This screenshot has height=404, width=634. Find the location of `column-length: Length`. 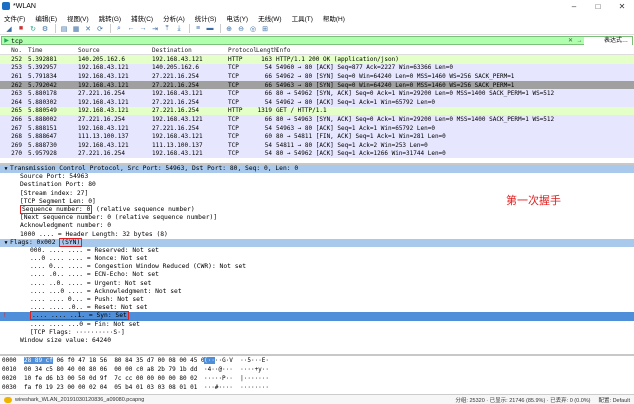

column-length: Length is located at coordinates (267, 50).